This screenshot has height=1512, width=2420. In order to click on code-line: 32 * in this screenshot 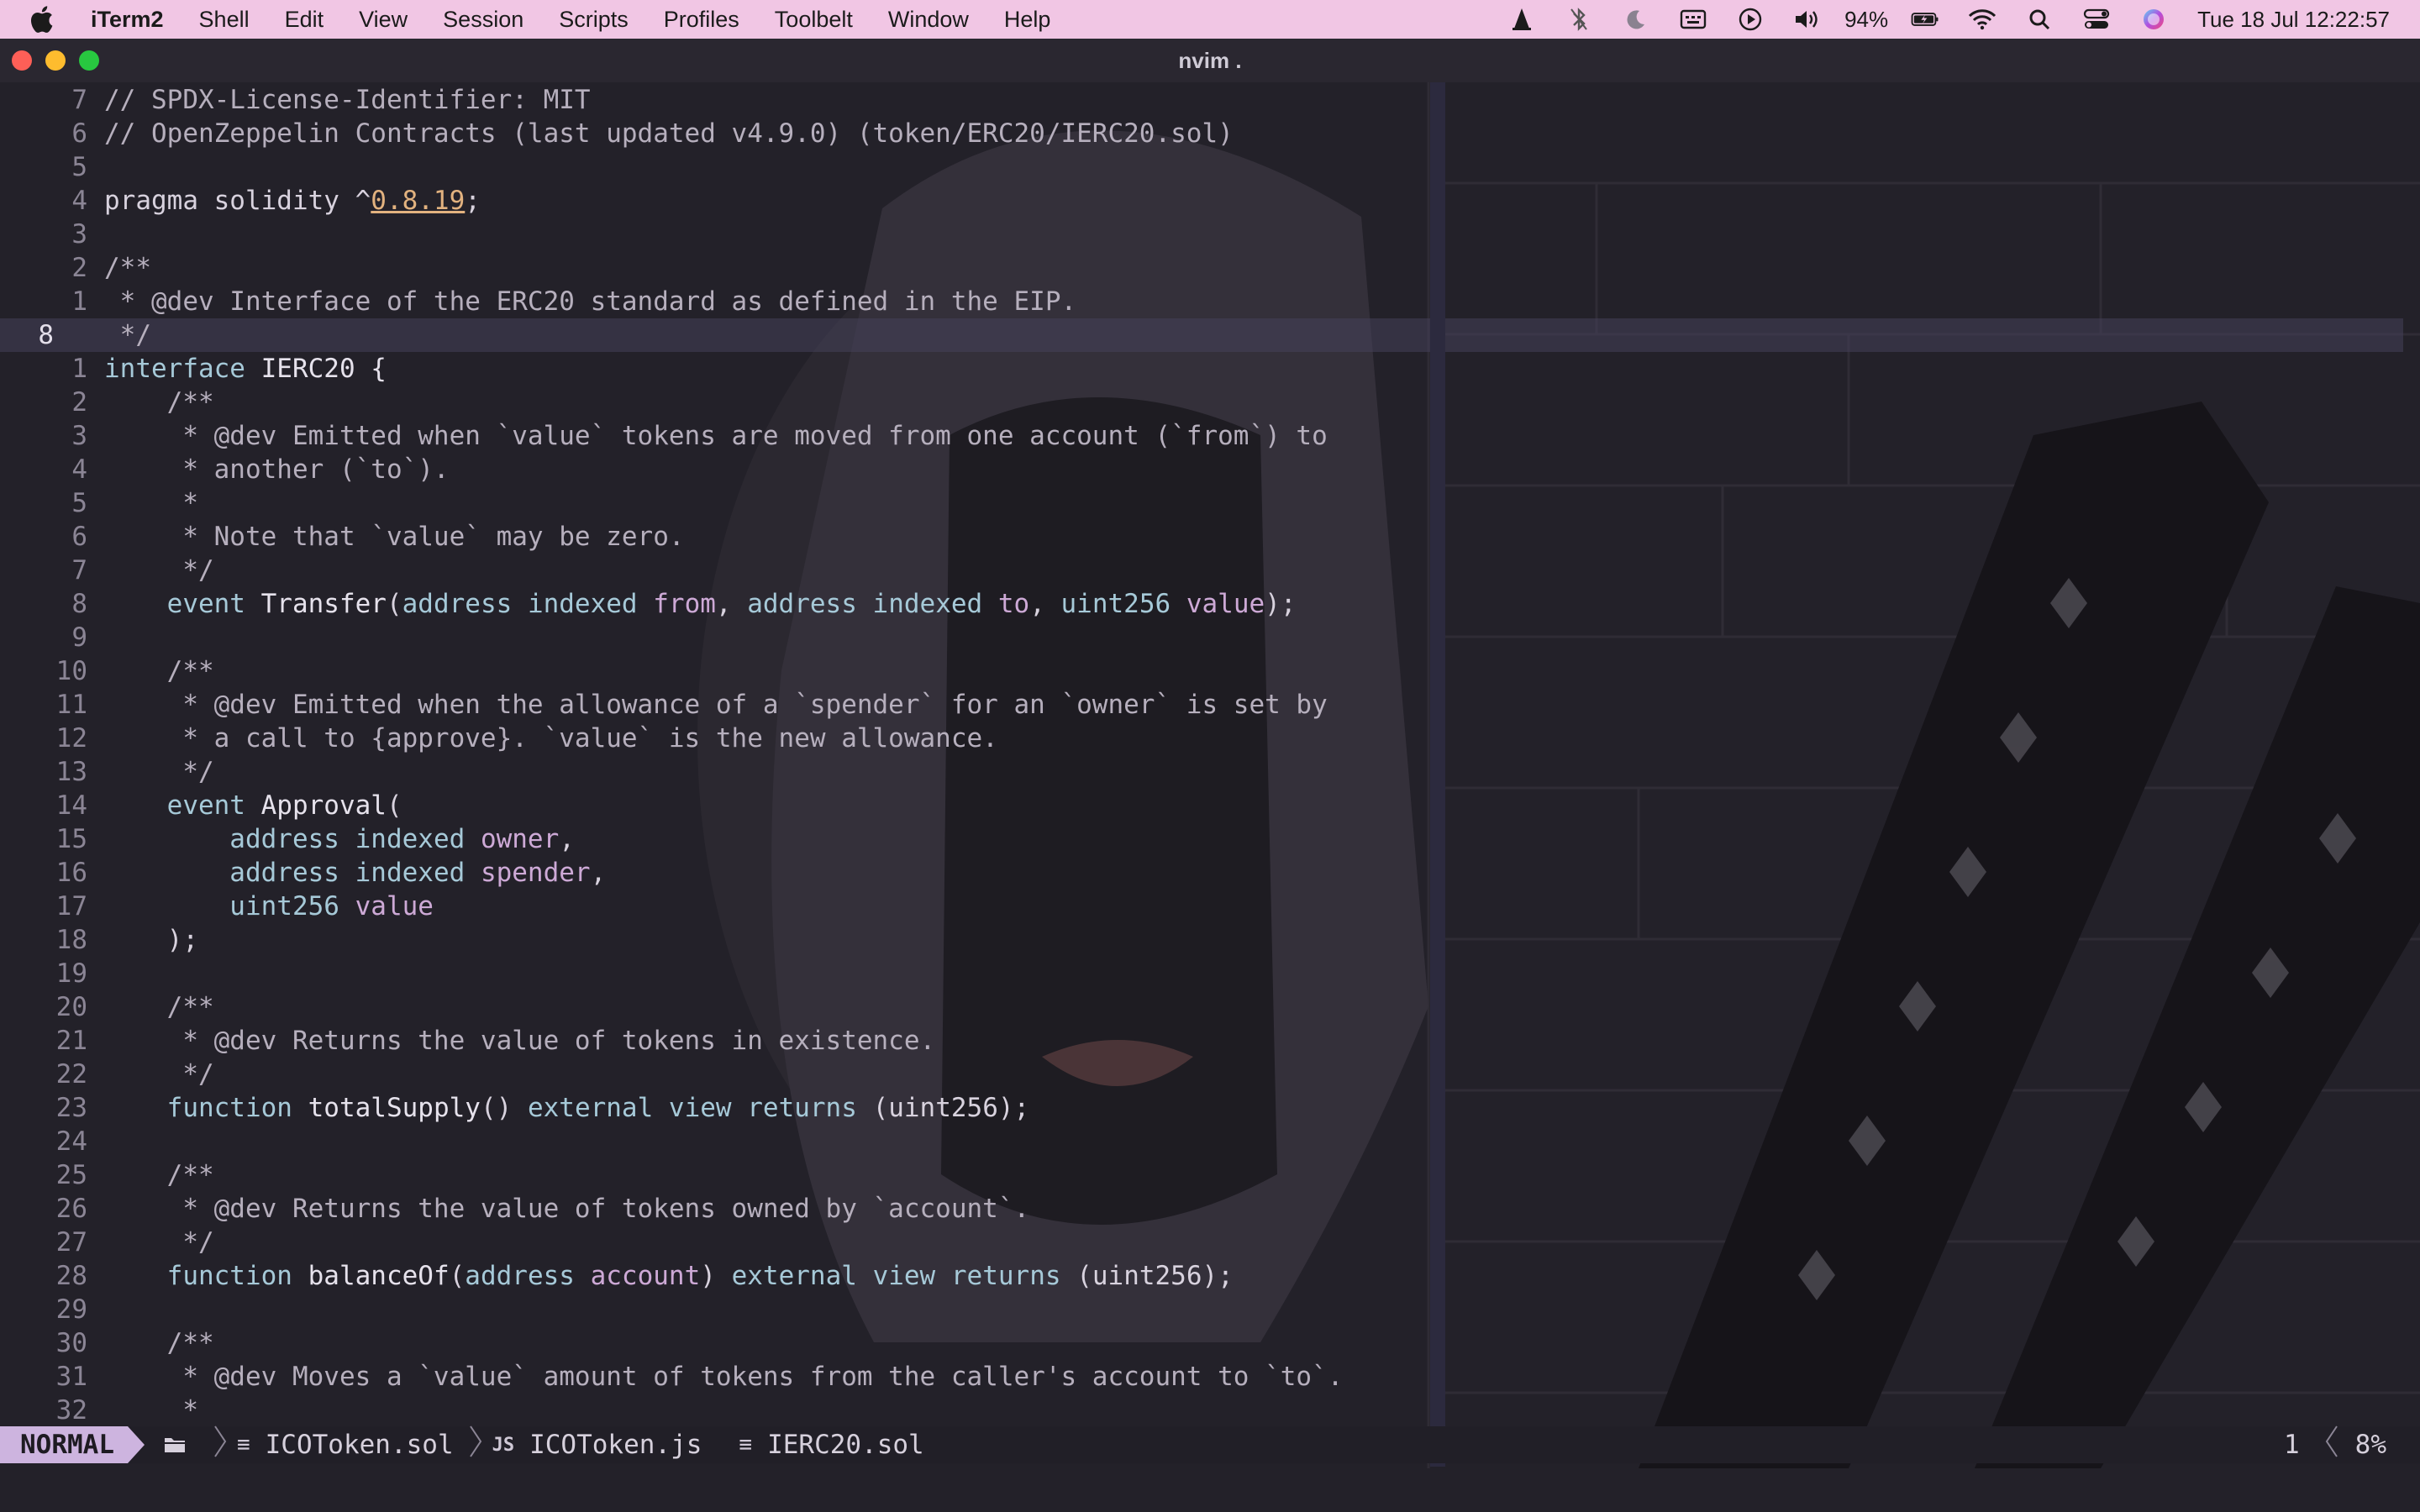, I will do `click(1201, 1410)`.